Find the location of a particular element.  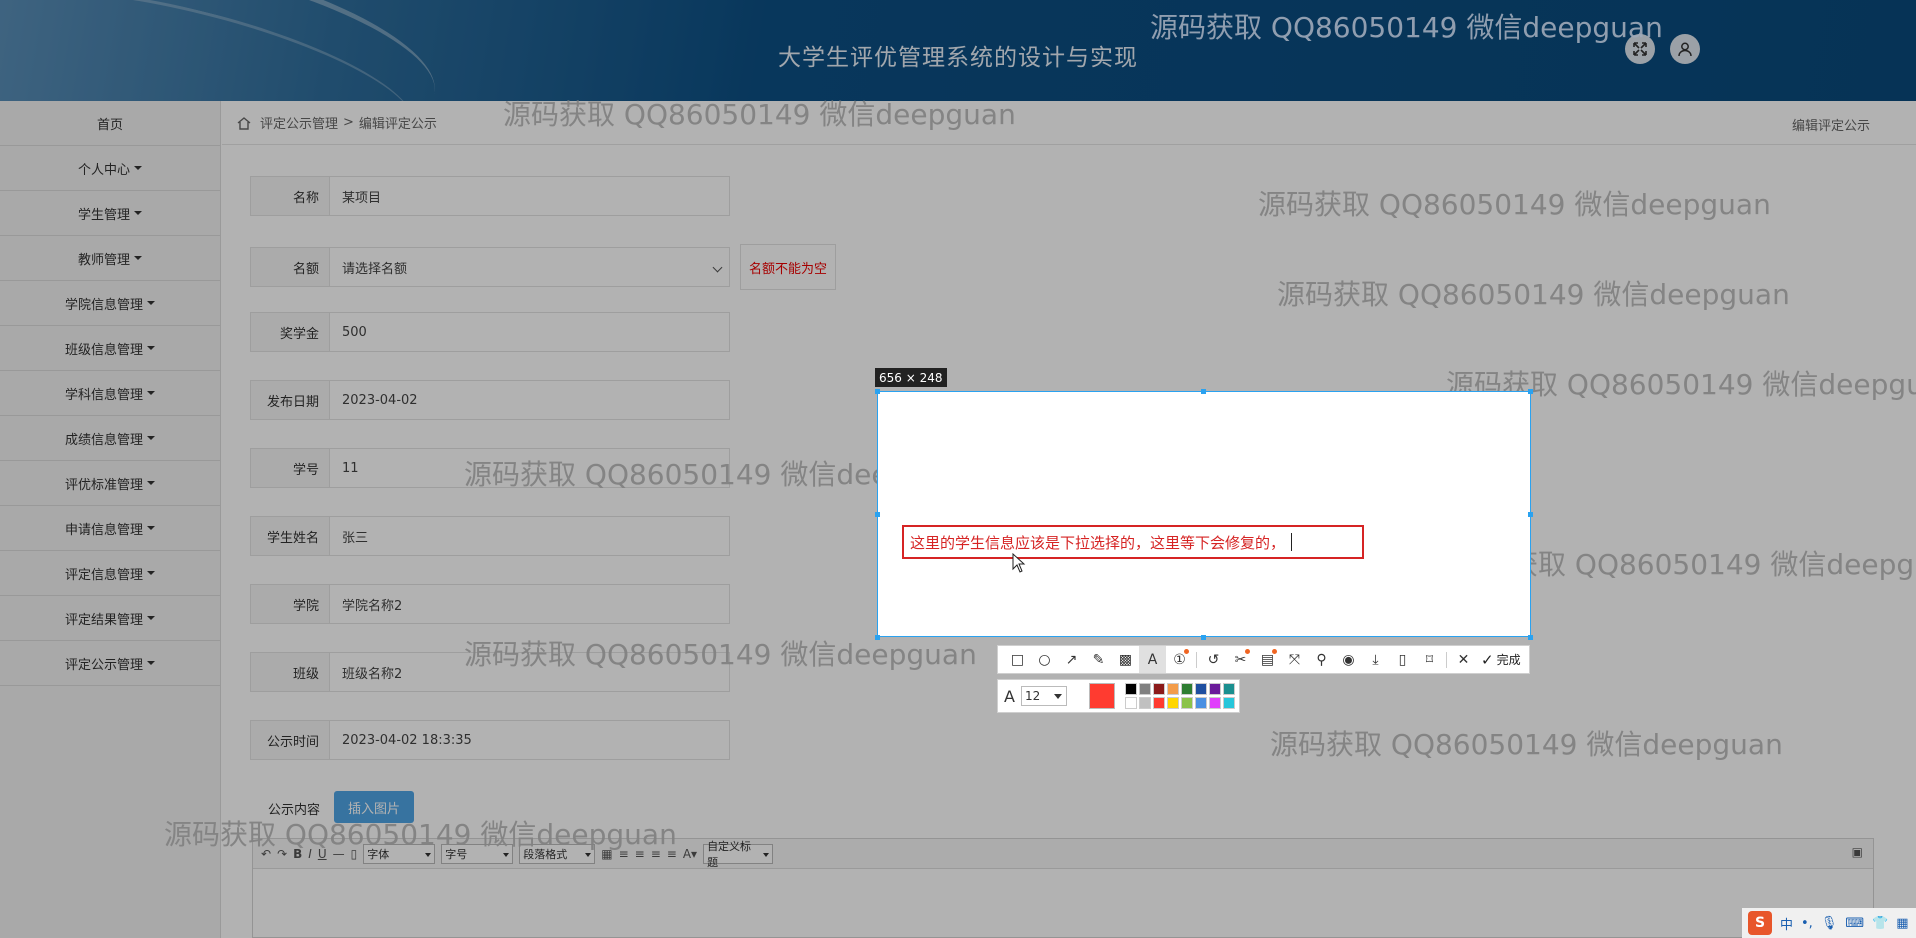

annotation-textbox: 这里的学生信息应该是下拉选择的，这里等下会修复的， is located at coordinates (1133, 542).